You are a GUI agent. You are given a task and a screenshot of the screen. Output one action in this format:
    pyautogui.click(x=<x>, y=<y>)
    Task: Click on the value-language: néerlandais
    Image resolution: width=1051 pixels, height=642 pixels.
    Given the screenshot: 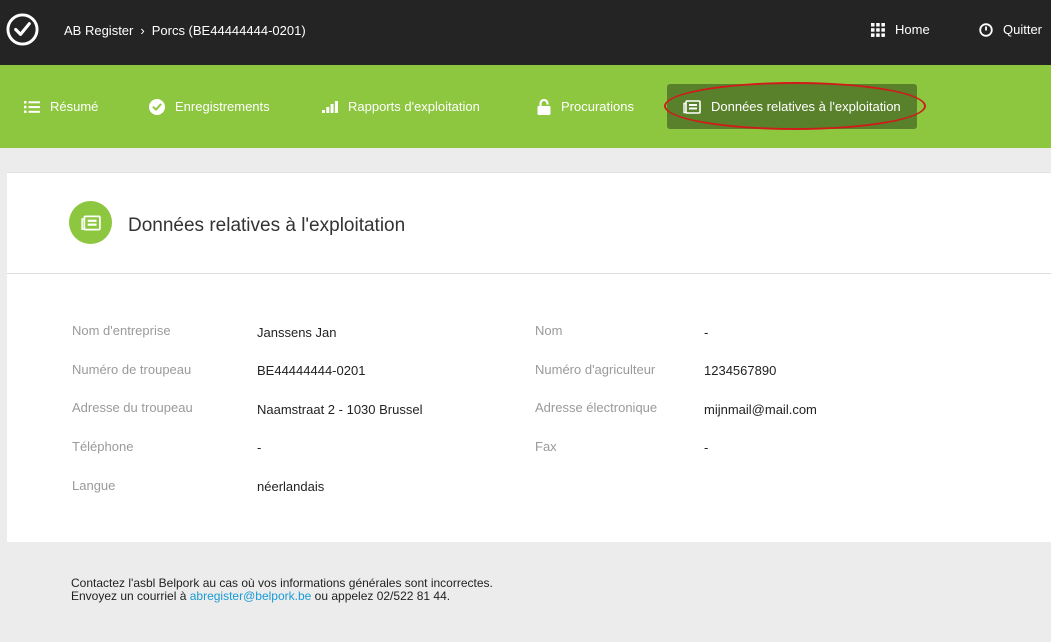 What is the action you would take?
    pyautogui.click(x=291, y=486)
    